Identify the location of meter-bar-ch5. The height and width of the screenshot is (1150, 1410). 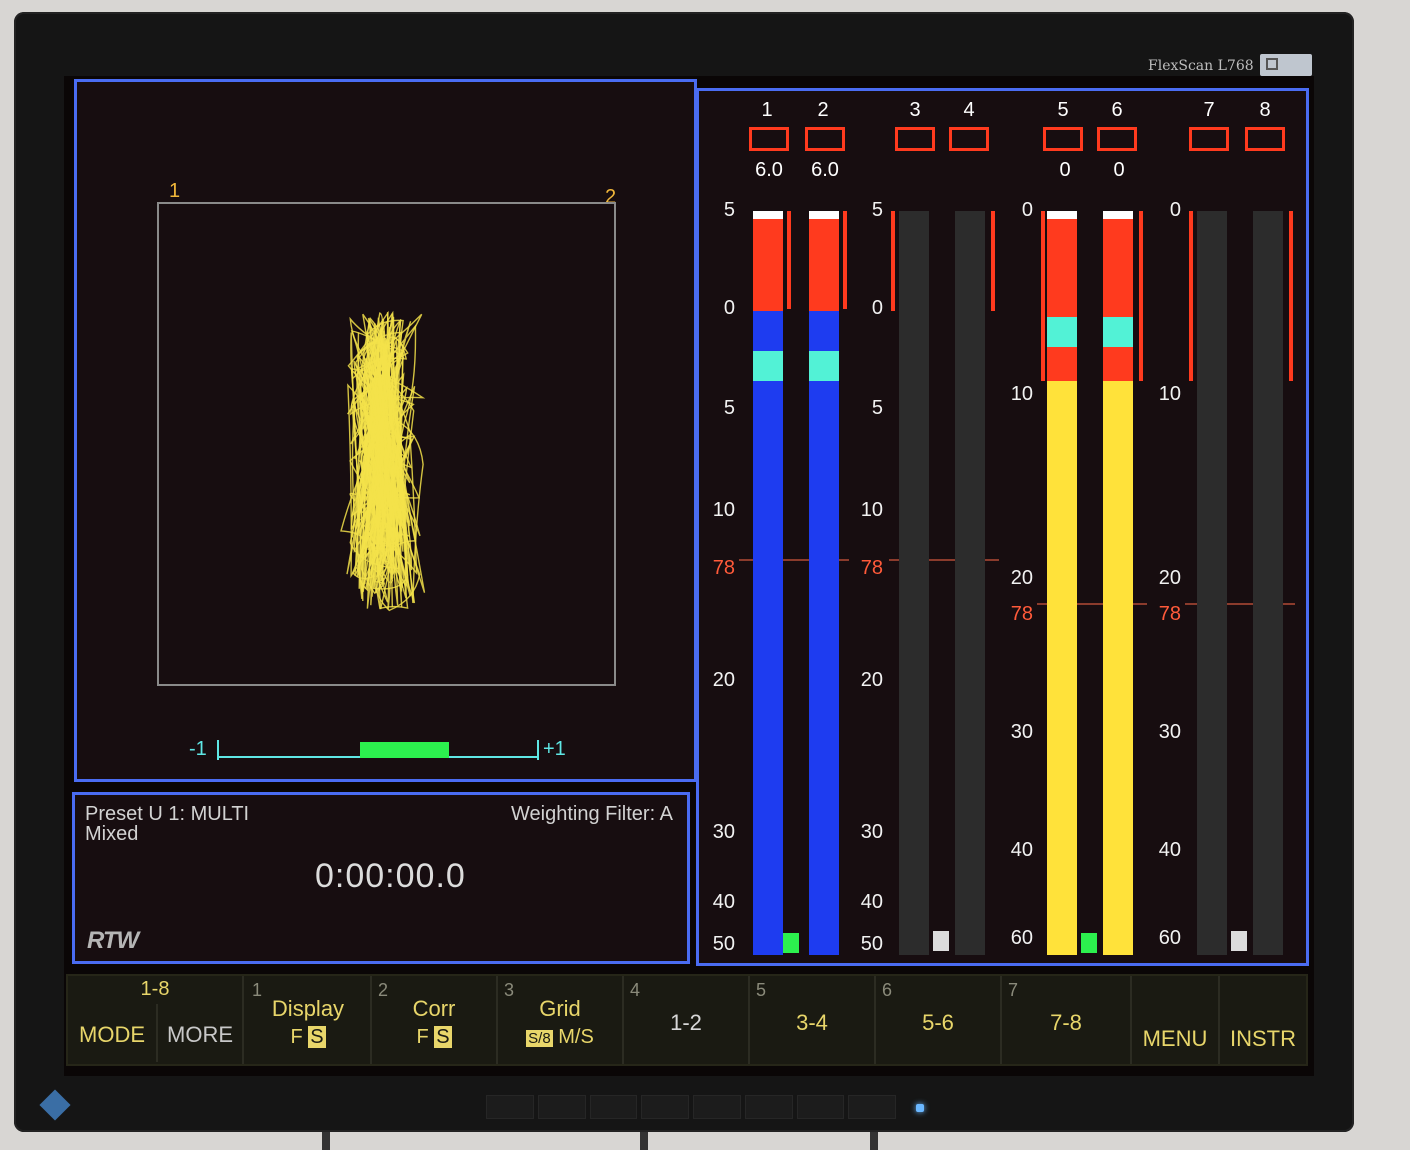
(1062, 583).